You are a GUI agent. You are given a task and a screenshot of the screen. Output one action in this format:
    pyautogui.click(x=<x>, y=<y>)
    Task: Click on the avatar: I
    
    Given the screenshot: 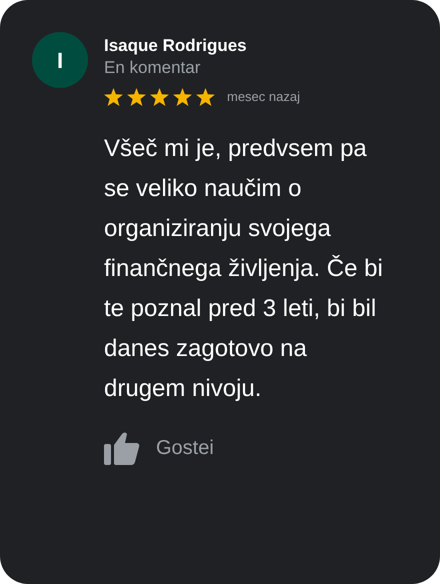 What is the action you would take?
    pyautogui.click(x=60, y=60)
    